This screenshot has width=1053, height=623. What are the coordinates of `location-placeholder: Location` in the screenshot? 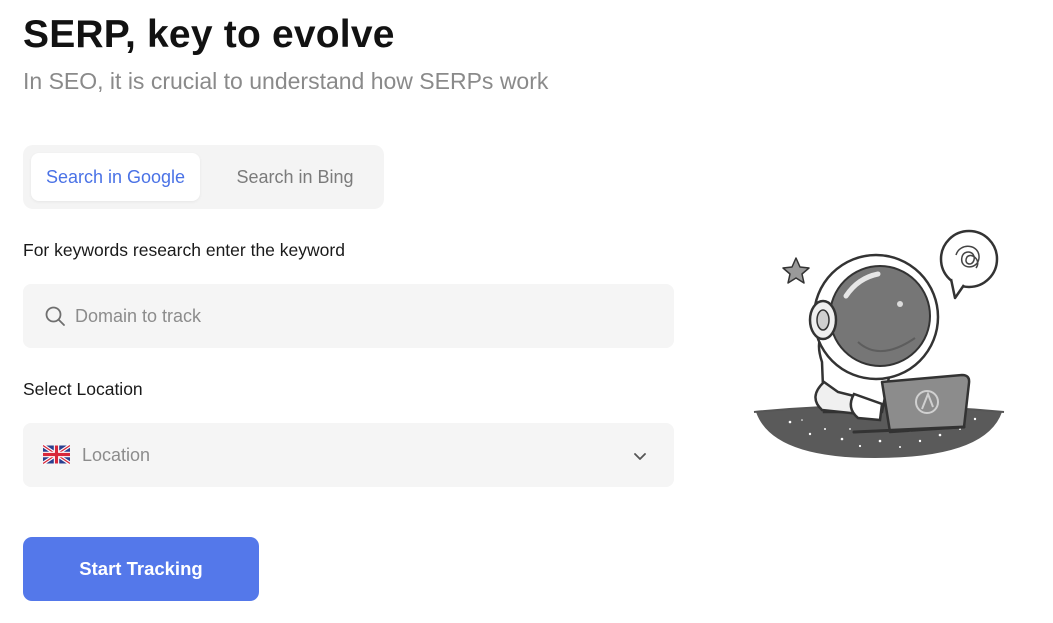 It's located at (116, 455).